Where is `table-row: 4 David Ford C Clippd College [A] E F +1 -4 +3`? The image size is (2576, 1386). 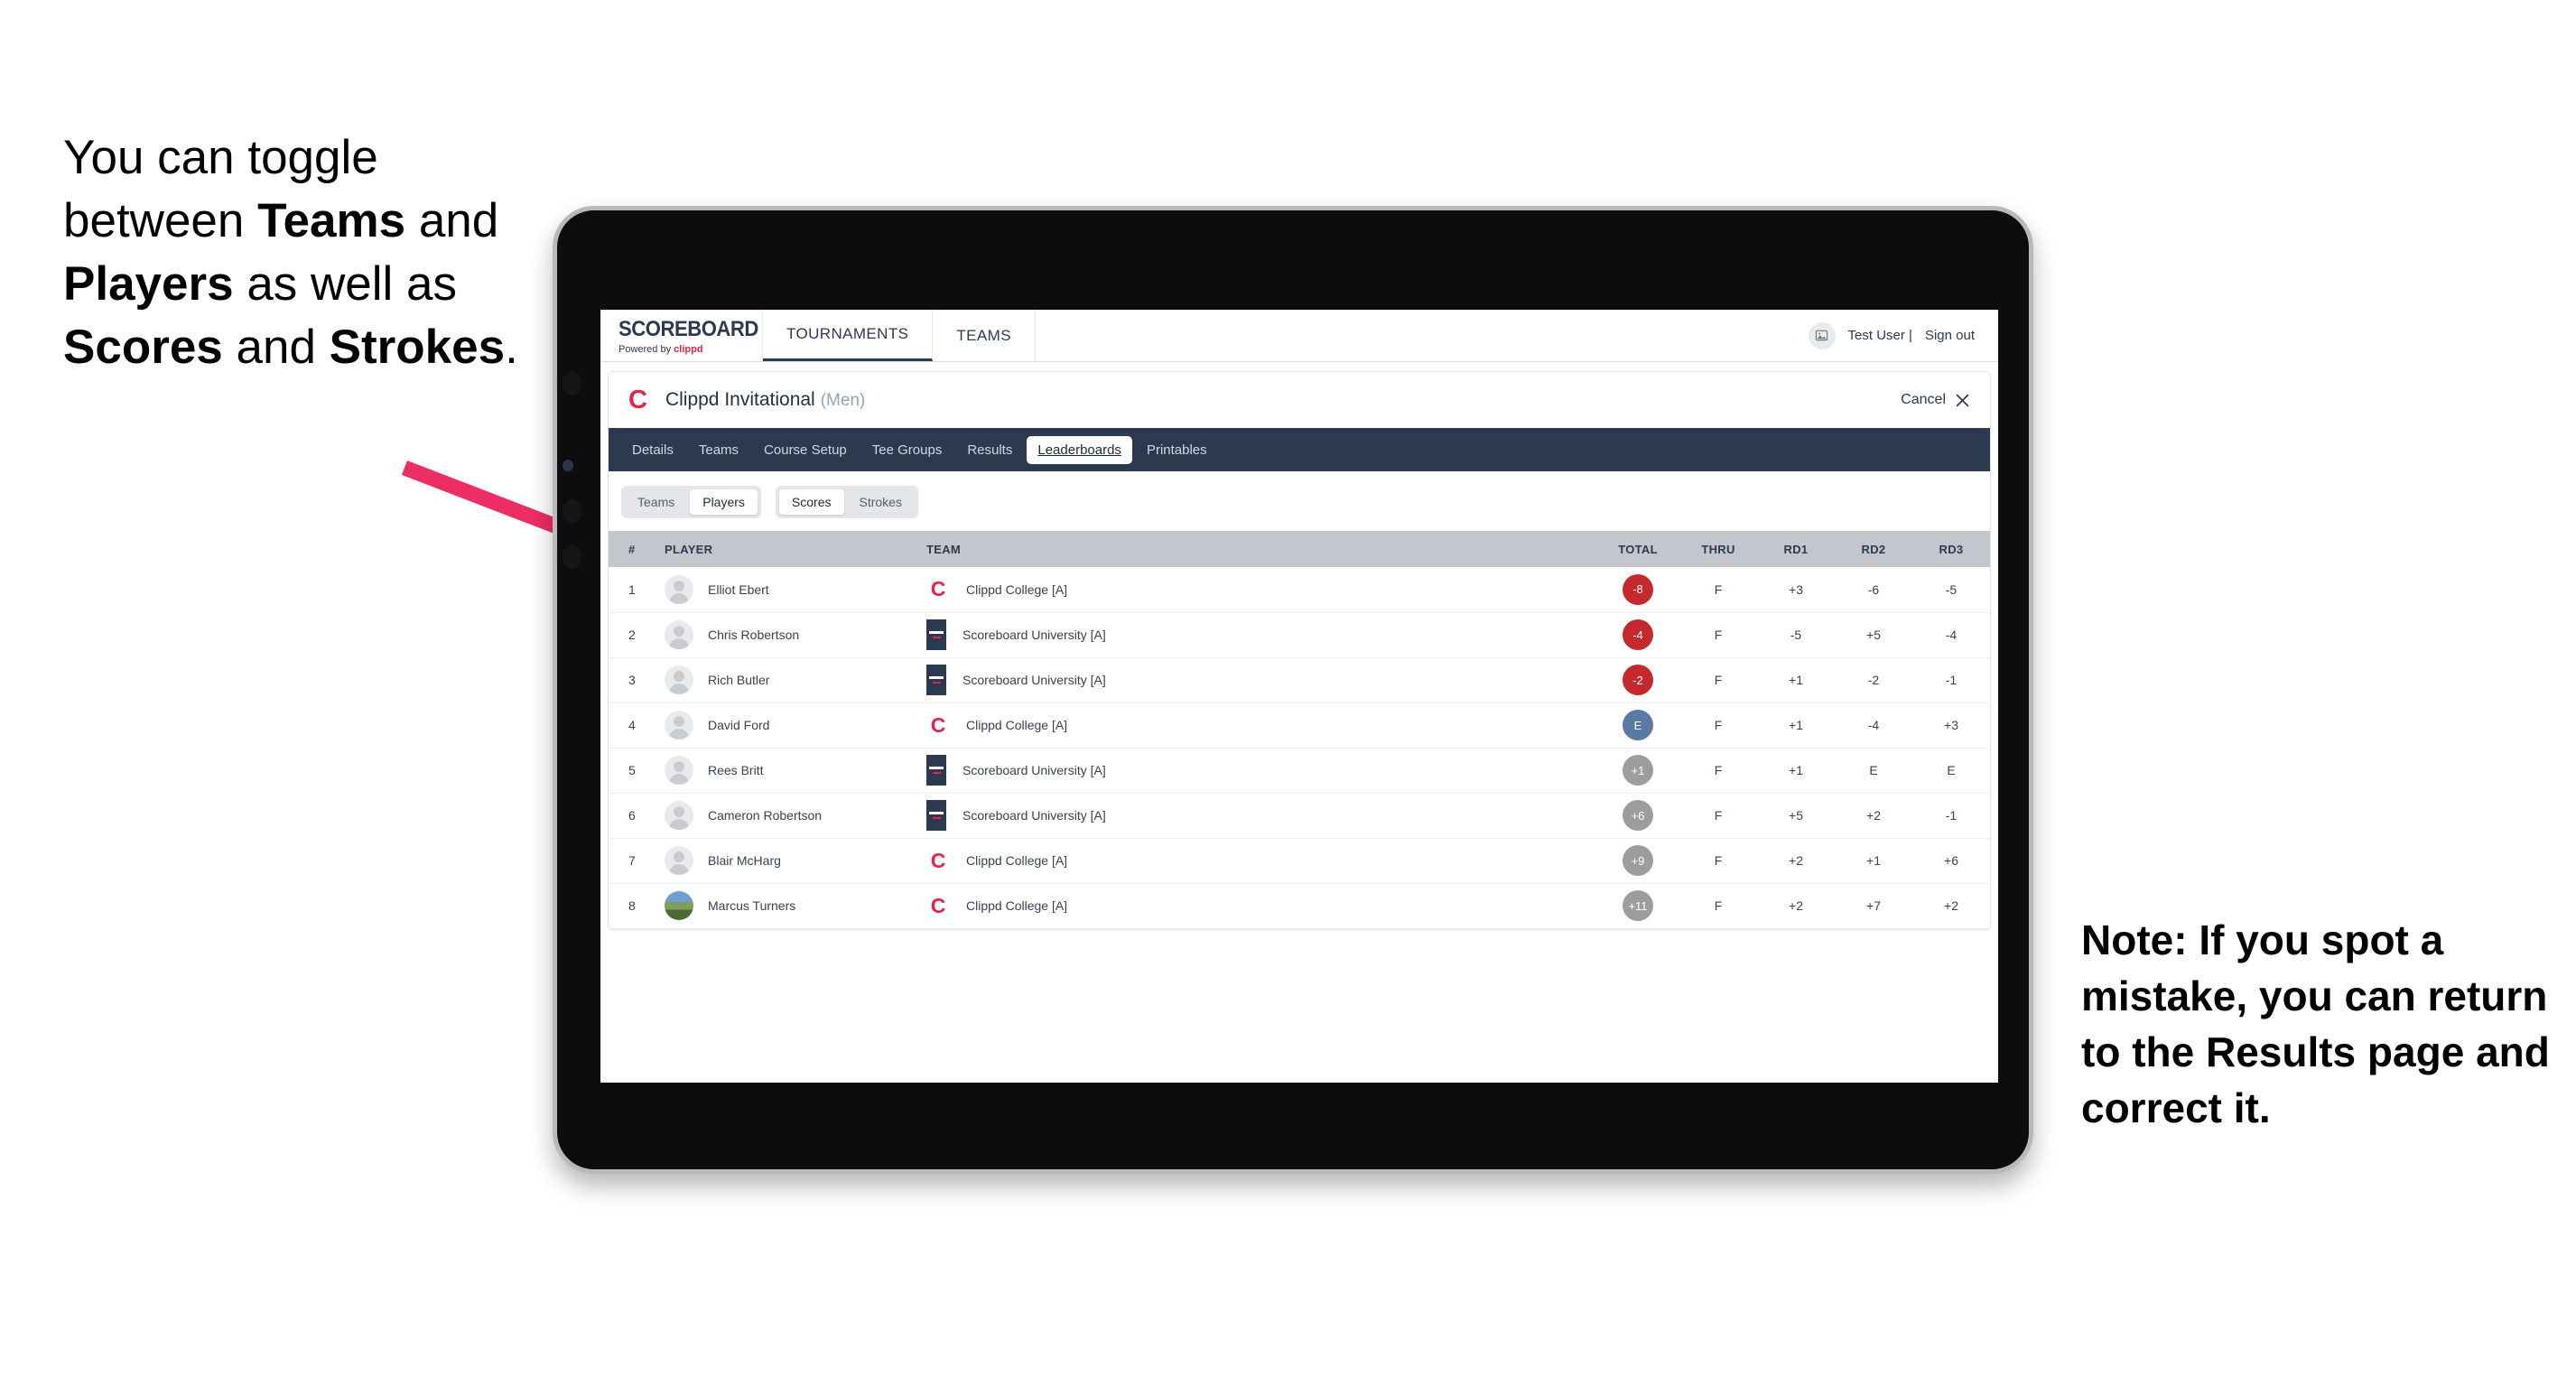
table-row: 4 David Ford C Clippd College [A] E F +1 -4 +3 is located at coordinates (1299, 725).